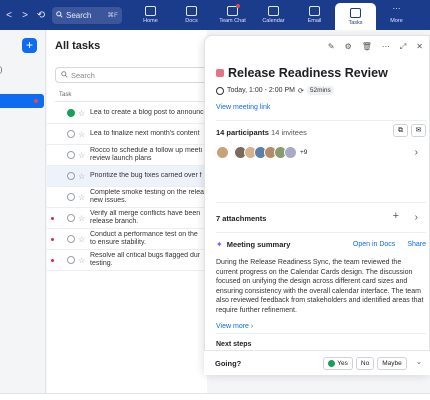 The image size is (430, 400). What do you see at coordinates (419, 363) in the screenshot?
I see `chevron-down-icon: ⌄` at bounding box center [419, 363].